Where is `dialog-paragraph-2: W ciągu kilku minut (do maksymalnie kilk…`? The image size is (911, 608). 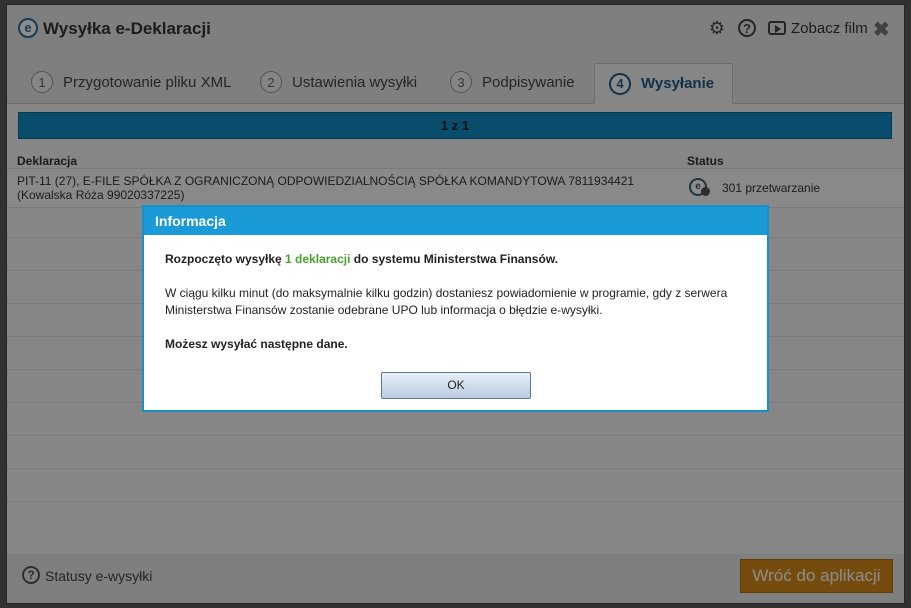
dialog-paragraph-2: W ciągu kilku minut (do maksymalnie kilk… is located at coordinates (460, 302).